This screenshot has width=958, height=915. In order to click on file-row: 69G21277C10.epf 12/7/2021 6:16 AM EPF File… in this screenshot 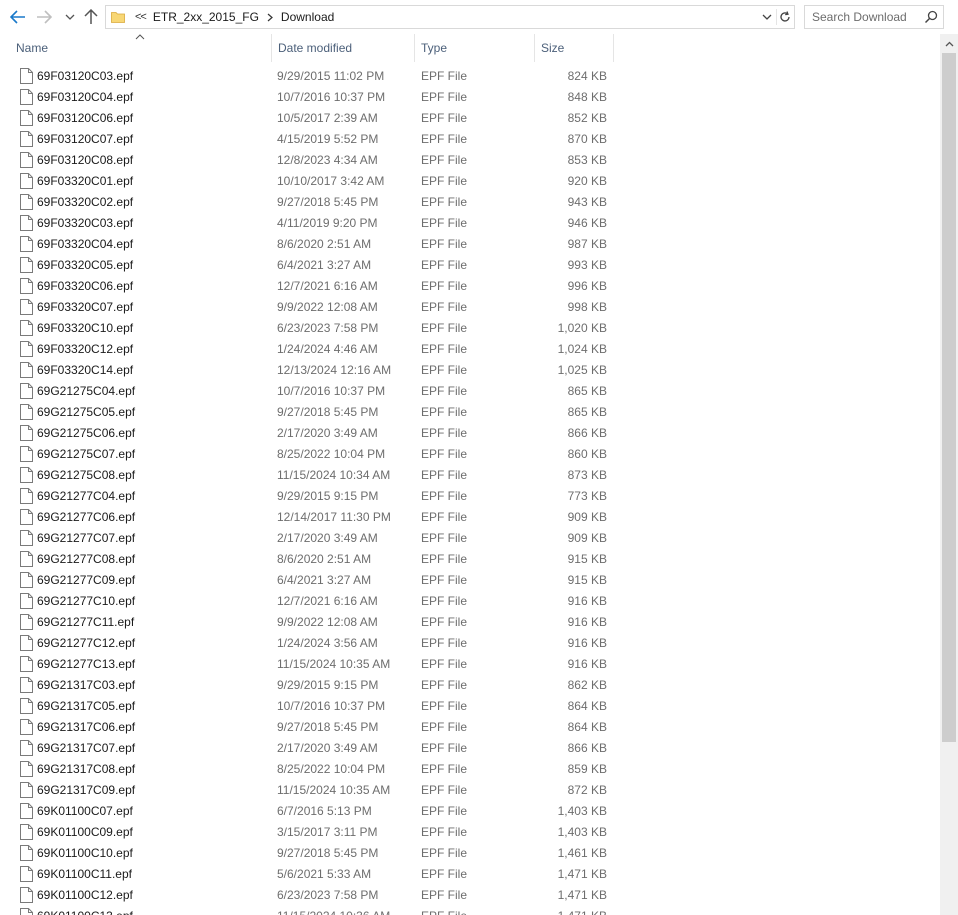, I will do `click(470, 601)`.